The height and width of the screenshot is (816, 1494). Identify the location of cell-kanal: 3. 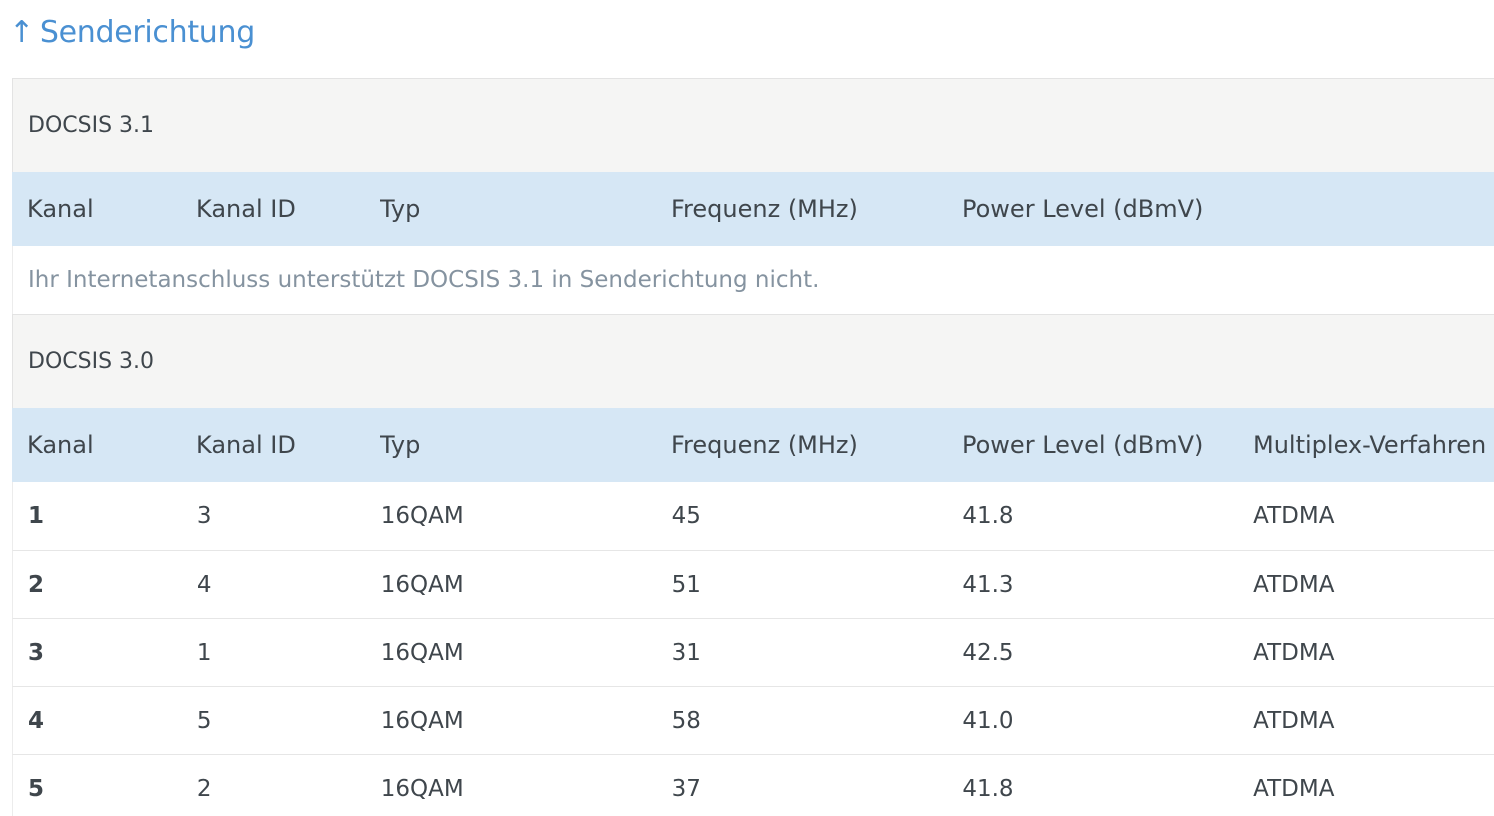
(36, 652).